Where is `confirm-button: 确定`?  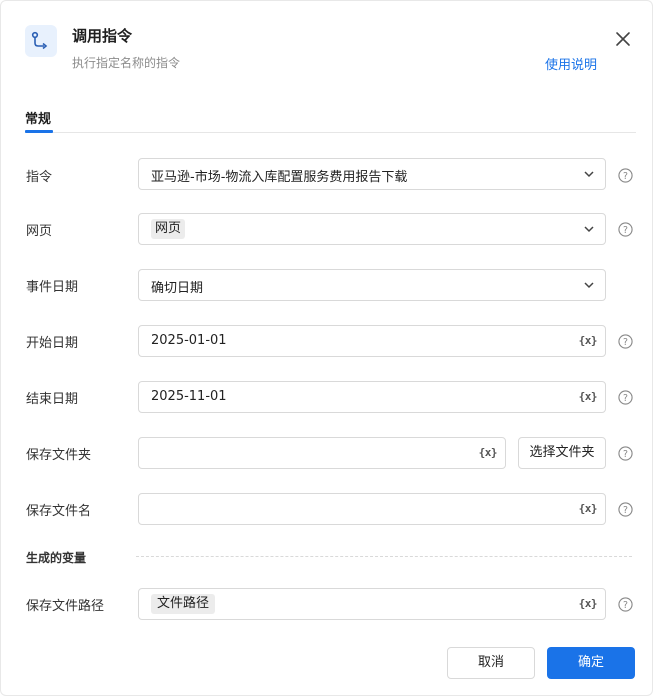
confirm-button: 确定 is located at coordinates (591, 663).